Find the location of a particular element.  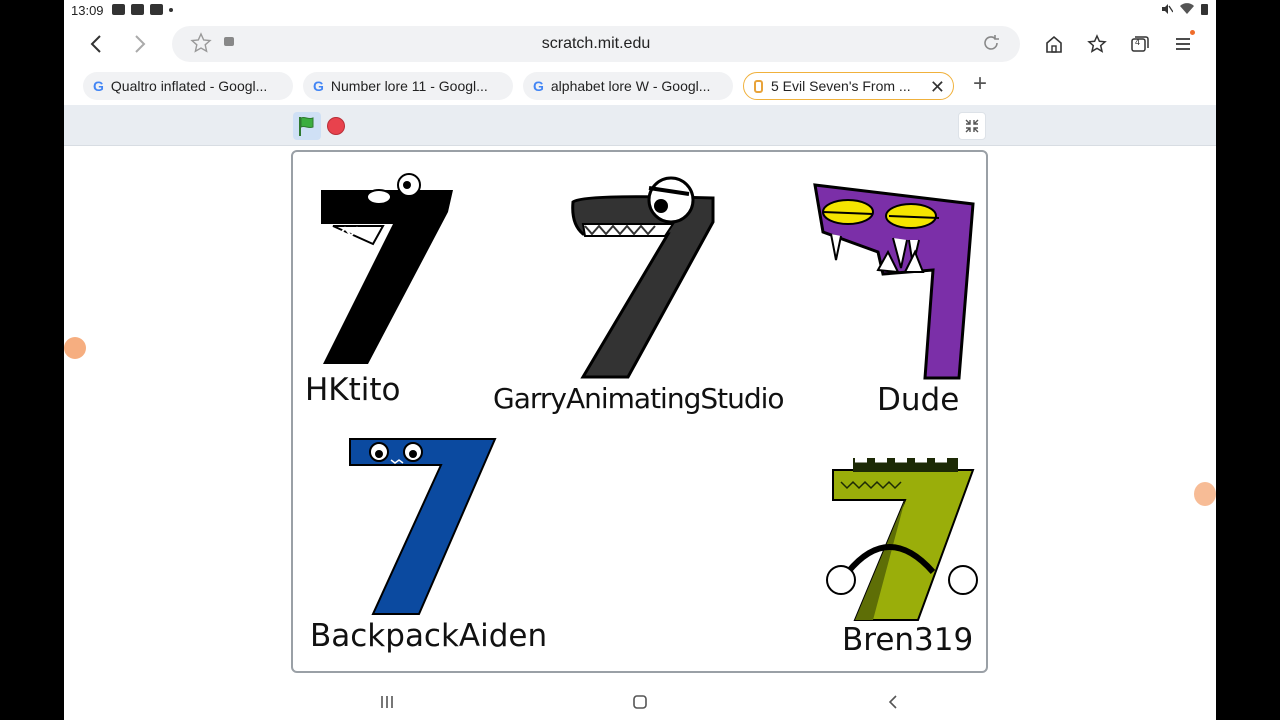

recent-apps-button is located at coordinates (387, 702).